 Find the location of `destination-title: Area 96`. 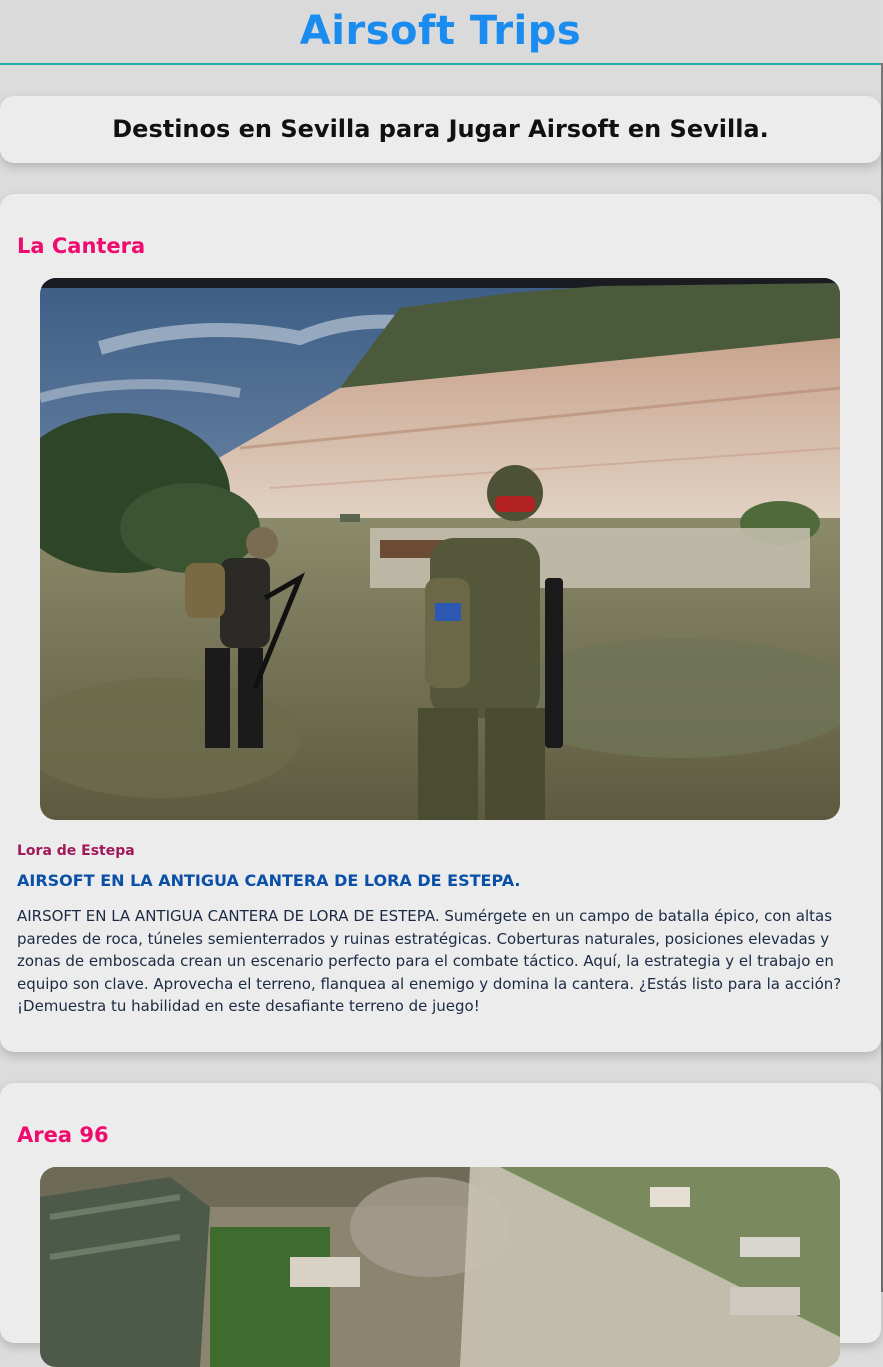

destination-title: Area 96 is located at coordinates (63, 1135).